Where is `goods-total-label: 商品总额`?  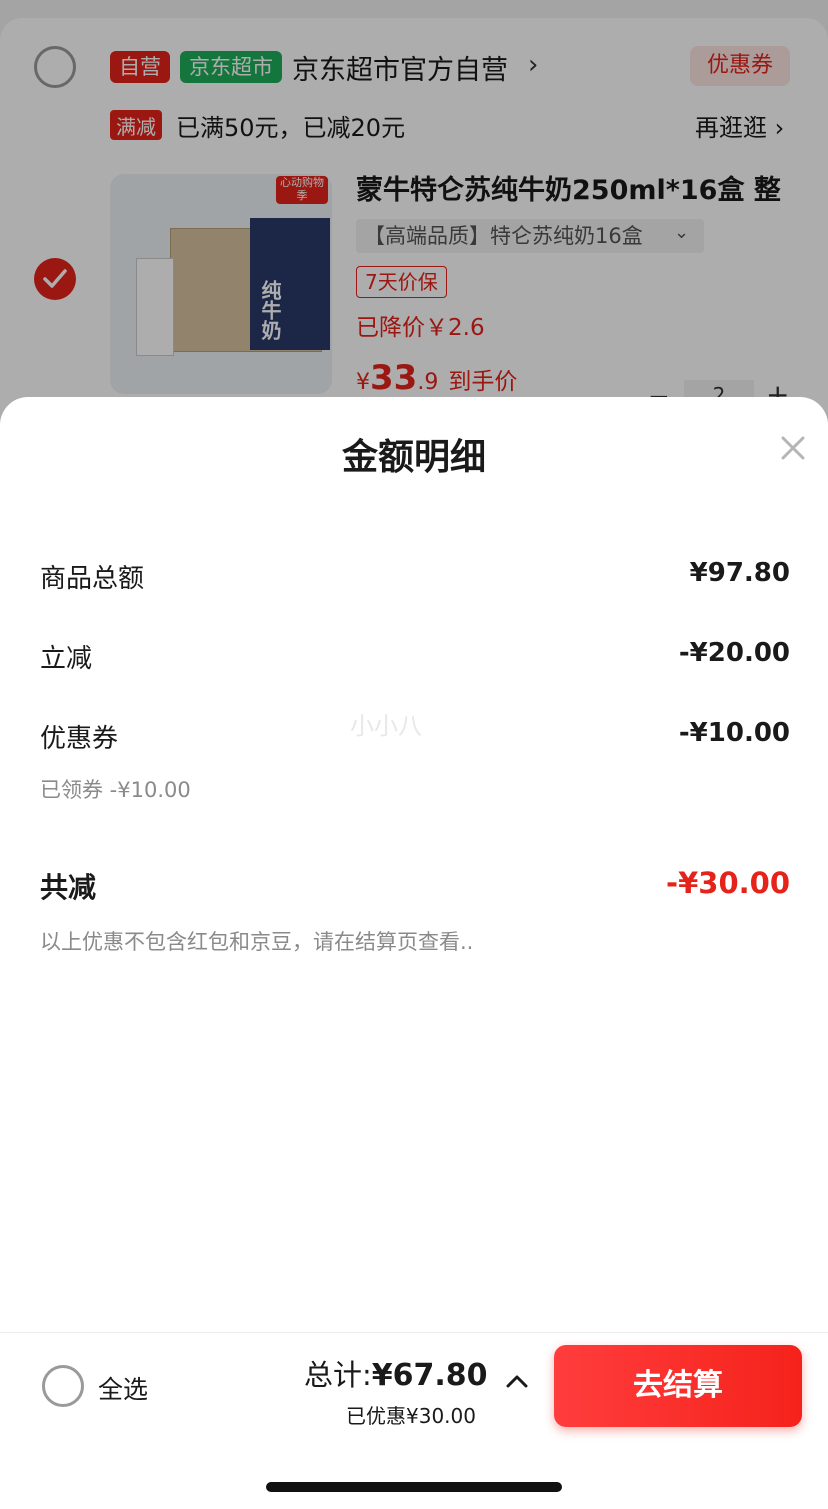 goods-total-label: 商品总额 is located at coordinates (92, 579).